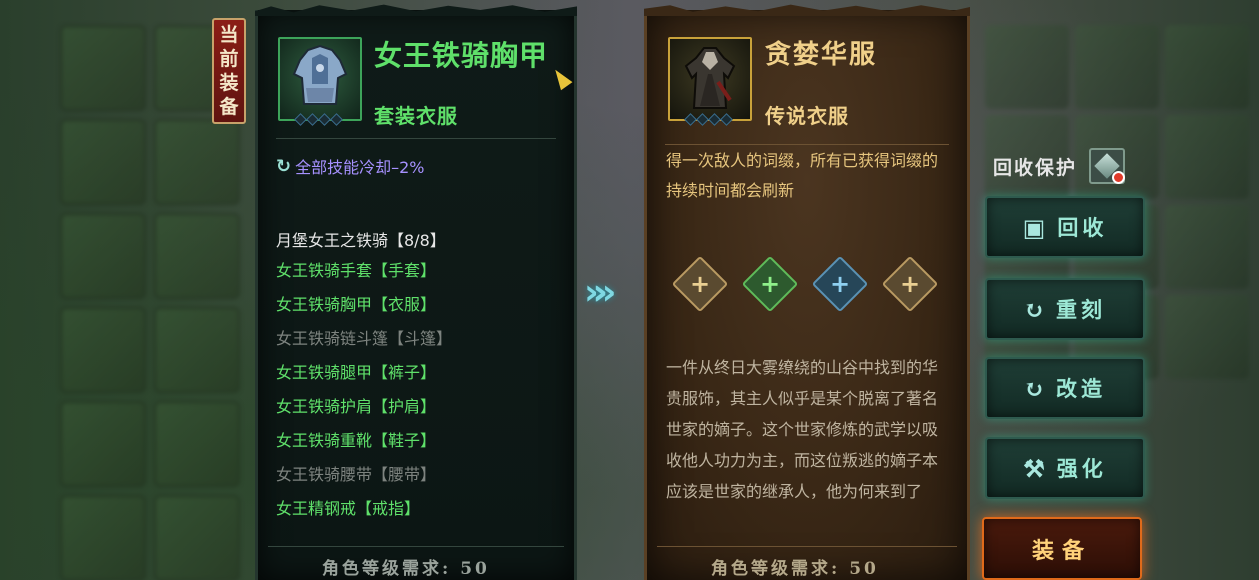  Describe the element at coordinates (356, 406) in the screenshot. I see `set-piece: 女王铁骑护肩【护肩】` at that location.